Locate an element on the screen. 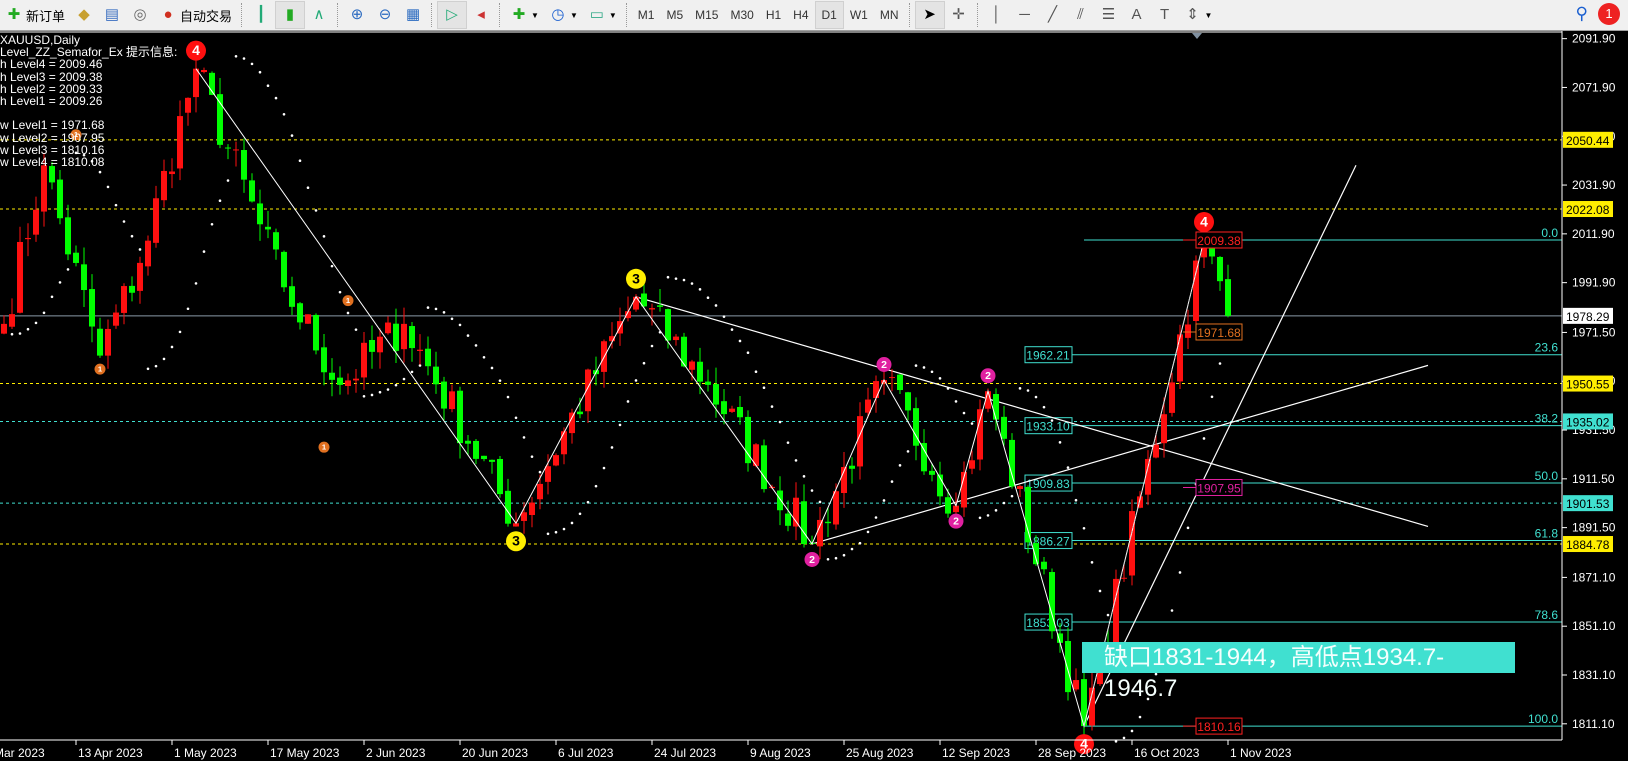  fibonacci-tool: ☰ is located at coordinates (1109, 15).